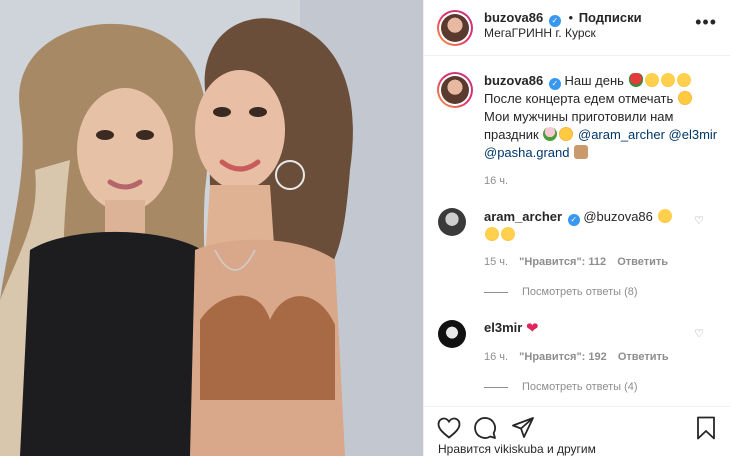  What do you see at coordinates (635, 80) in the screenshot?
I see `rose-emoji-icon` at bounding box center [635, 80].